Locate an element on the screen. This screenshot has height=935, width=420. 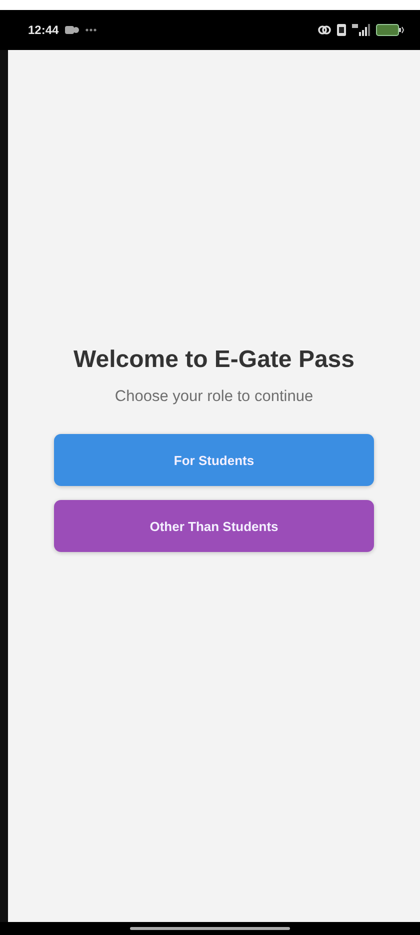
more-icon is located at coordinates (90, 30).